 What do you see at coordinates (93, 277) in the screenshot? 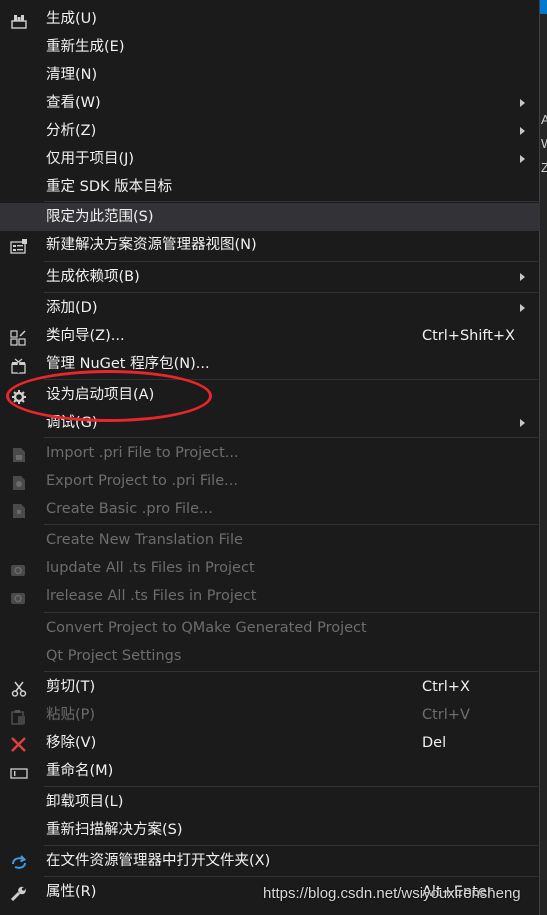
I see `menu-item-label: 生成依赖项(B)` at bounding box center [93, 277].